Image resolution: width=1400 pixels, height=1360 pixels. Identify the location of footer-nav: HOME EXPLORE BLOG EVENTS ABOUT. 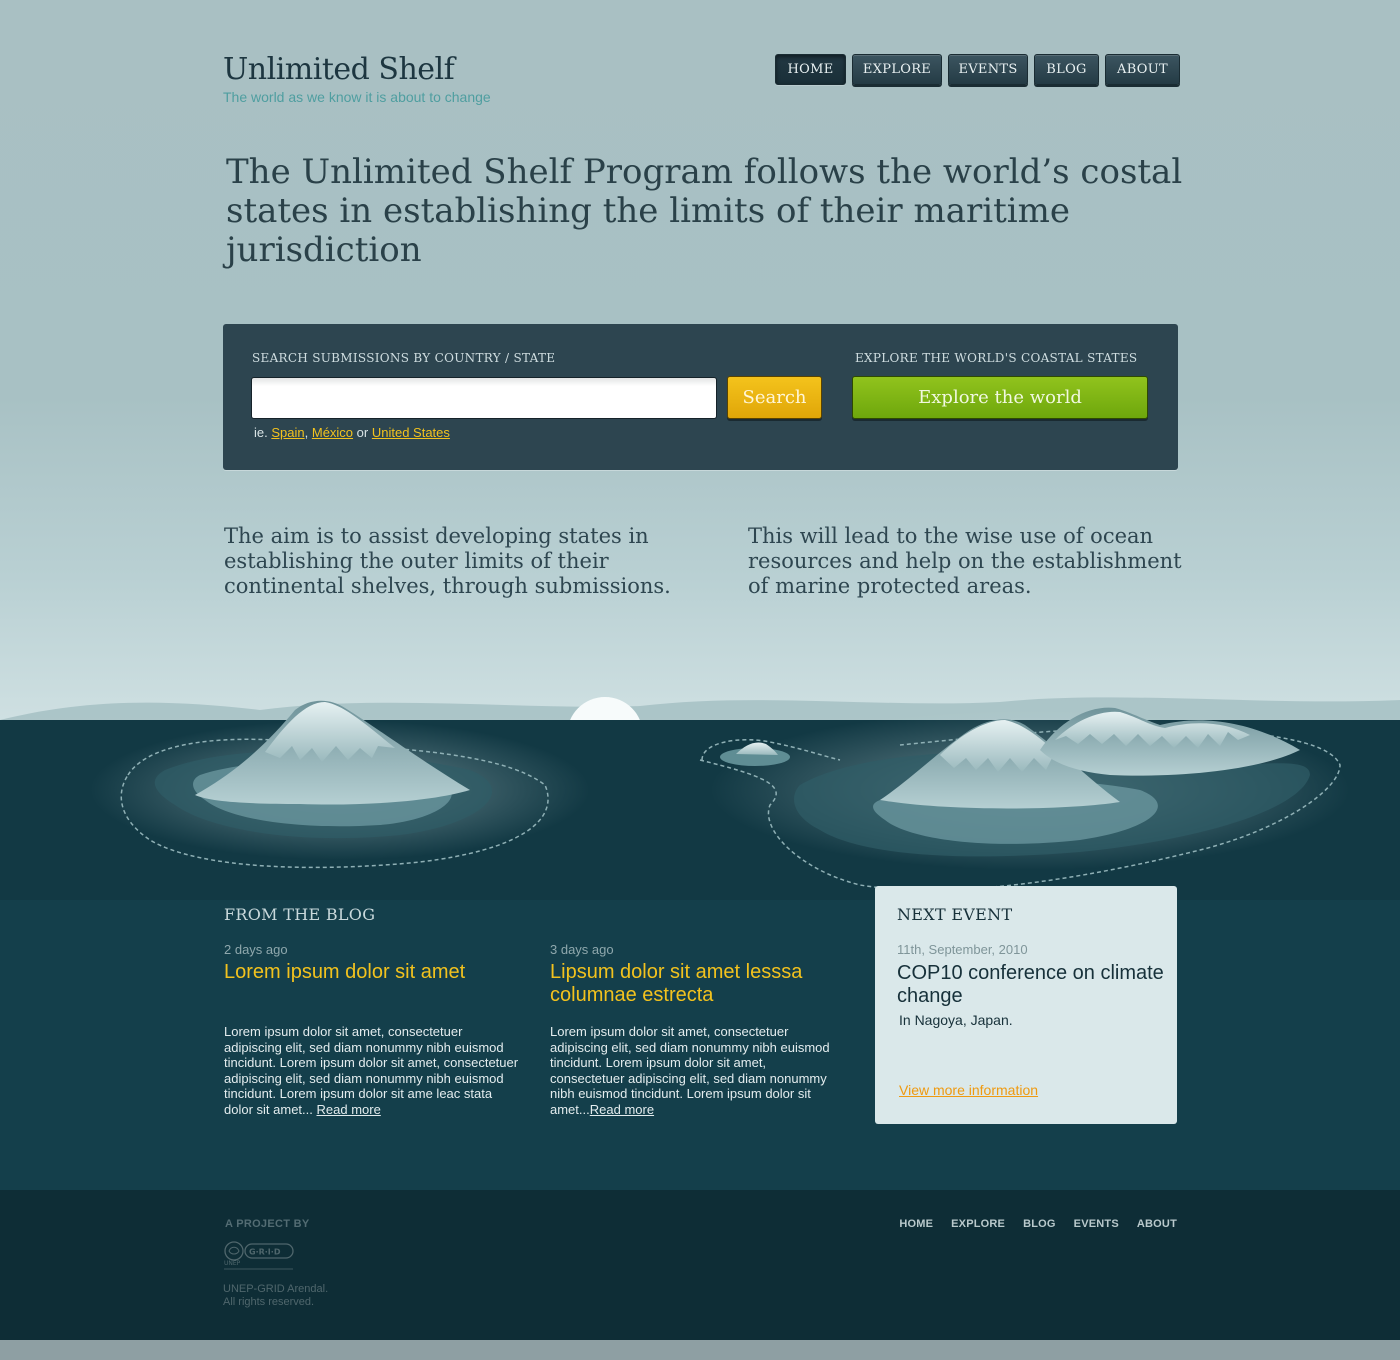
(1038, 1224).